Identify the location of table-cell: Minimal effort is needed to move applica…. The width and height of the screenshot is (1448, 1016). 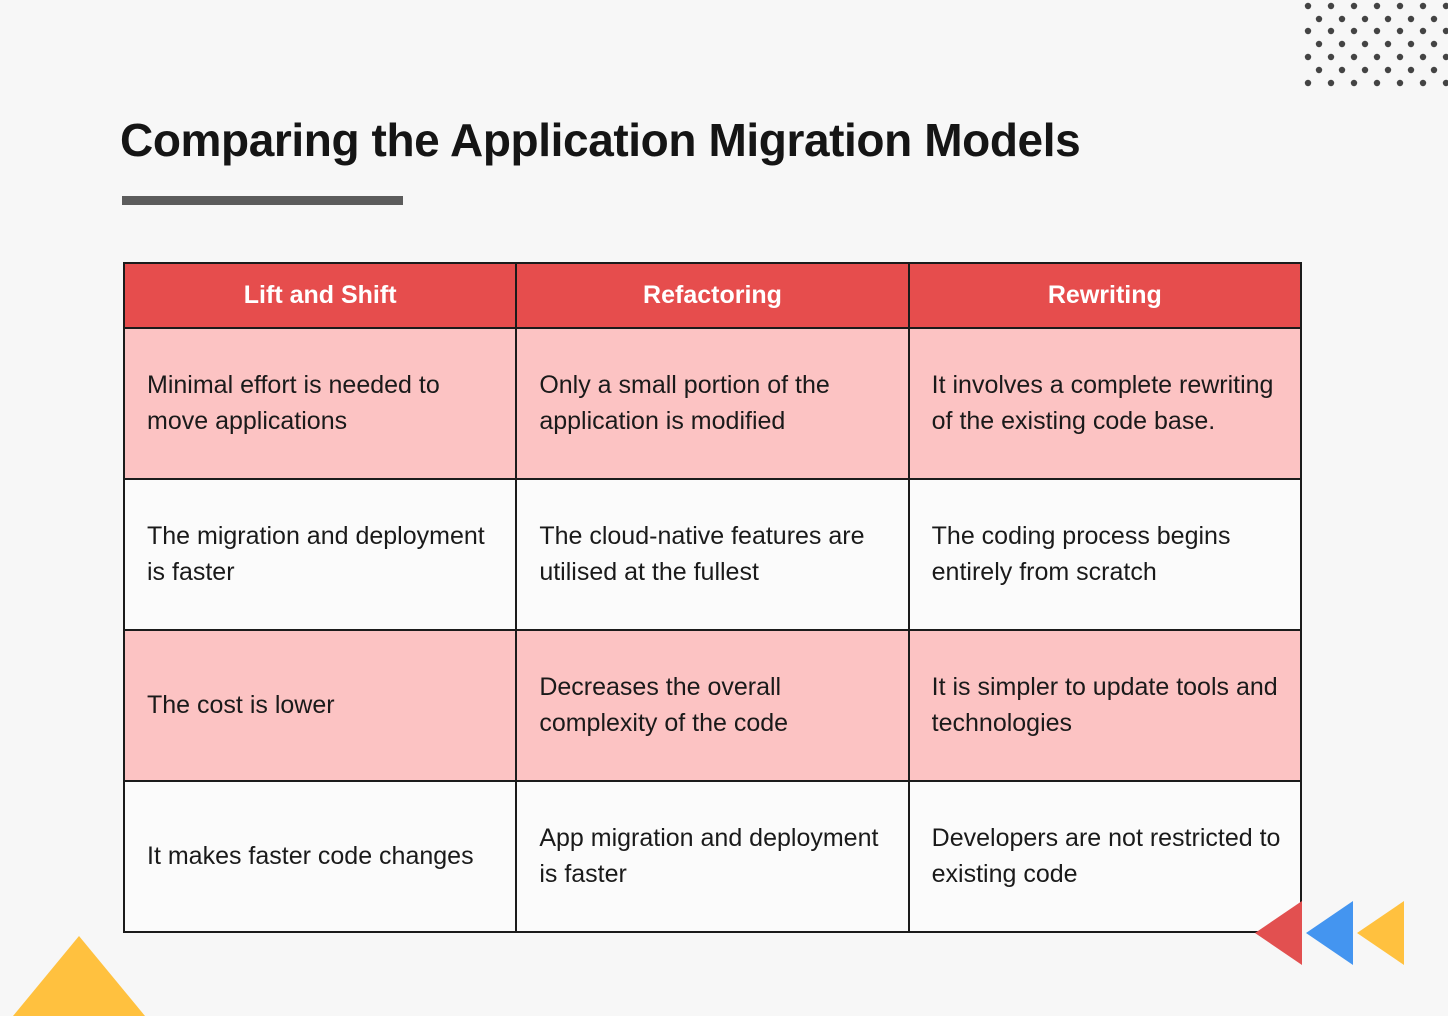
(320, 403).